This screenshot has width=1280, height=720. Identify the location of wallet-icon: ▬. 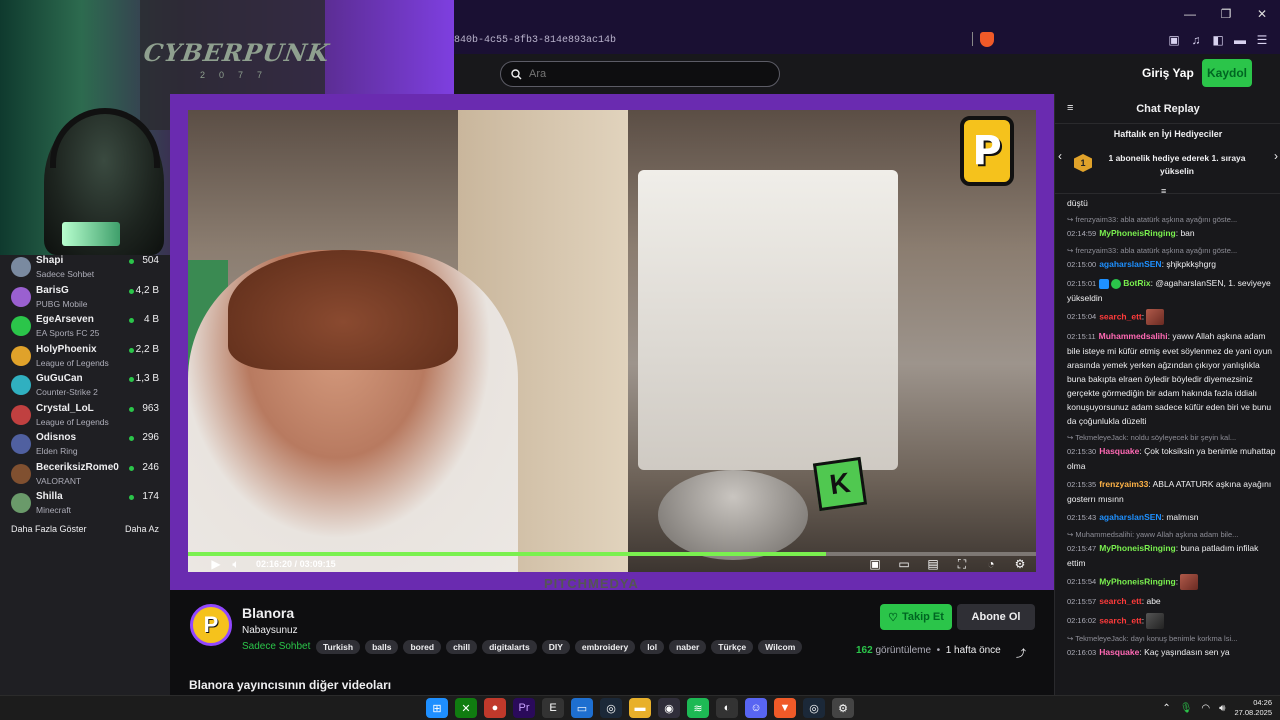
(1240, 40).